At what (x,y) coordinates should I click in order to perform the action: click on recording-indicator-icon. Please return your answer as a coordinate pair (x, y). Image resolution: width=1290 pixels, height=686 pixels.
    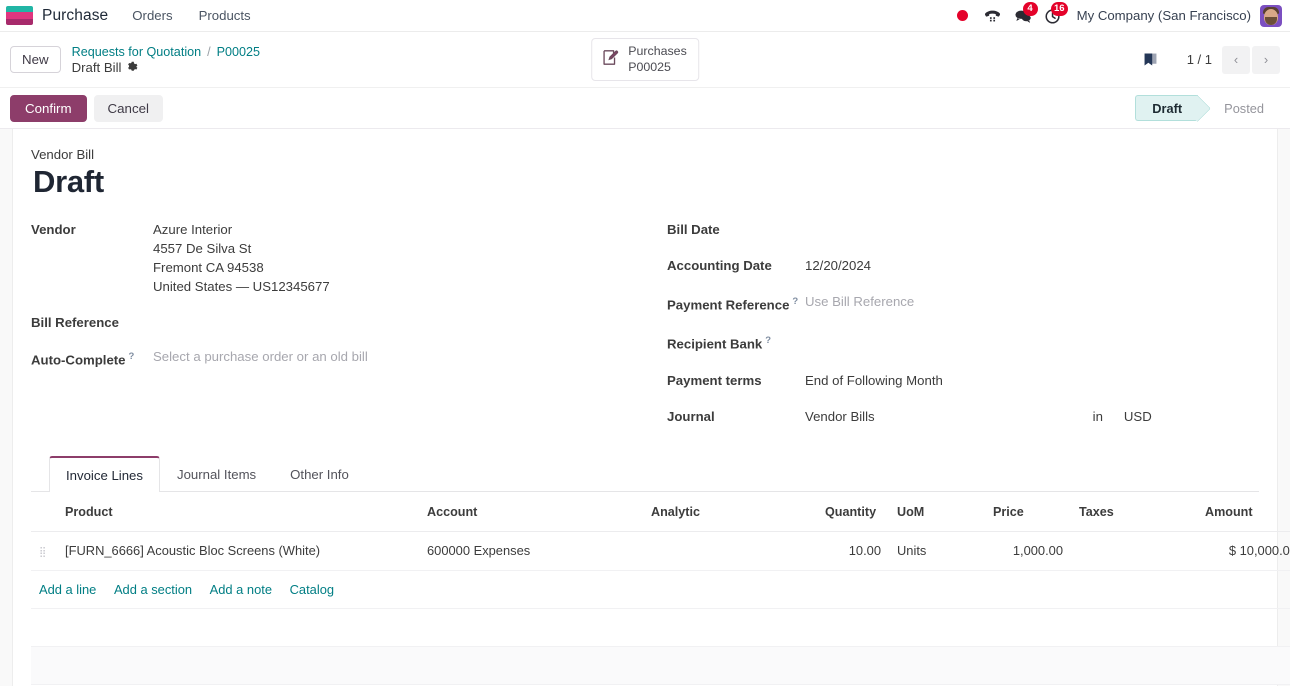
    Looking at the image, I should click on (963, 16).